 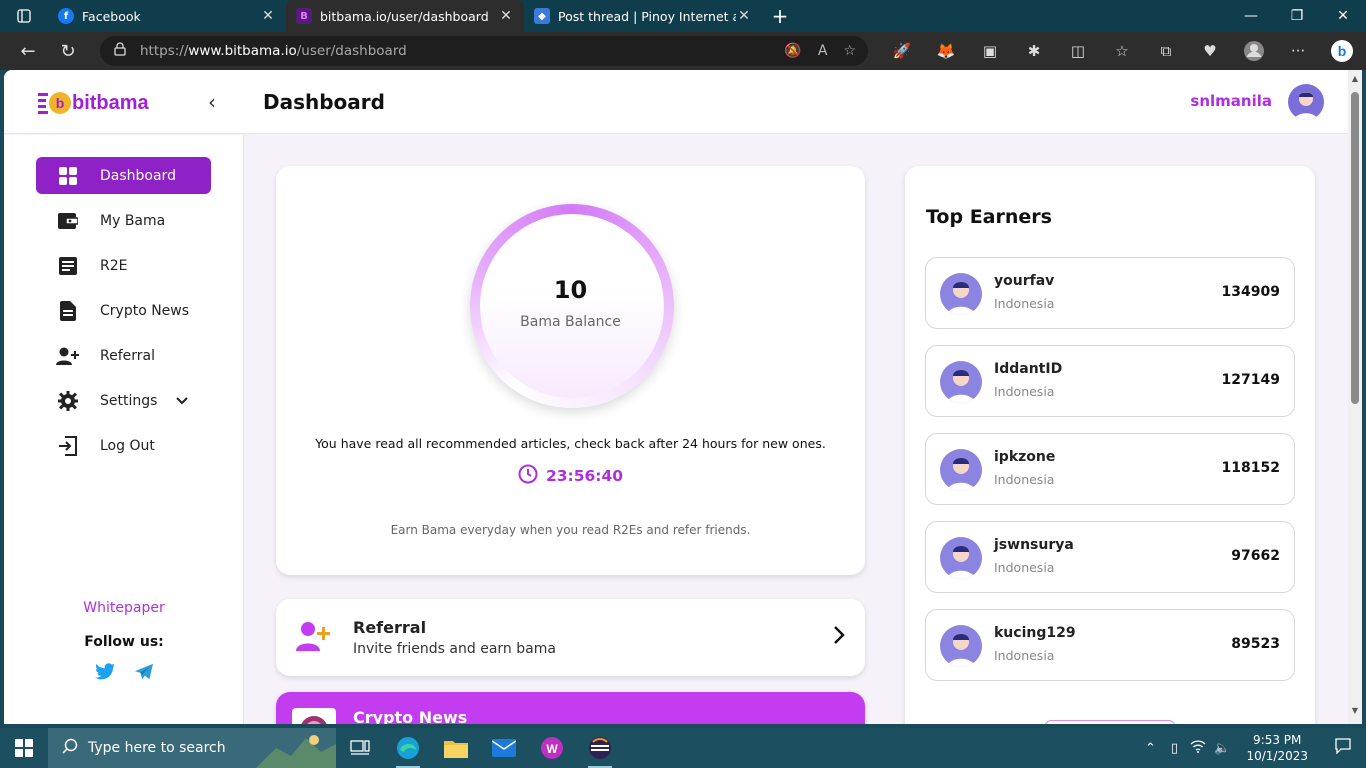 I want to click on sidebar-item-dashboard: Dashboard, so click(x=123, y=175).